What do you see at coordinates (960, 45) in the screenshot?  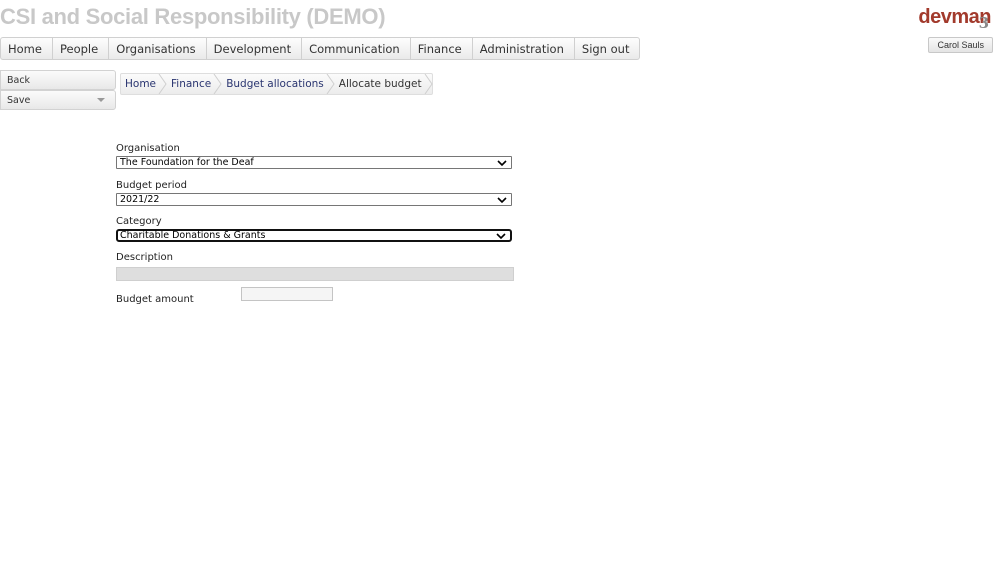 I see `user-button: Carol Sauls` at bounding box center [960, 45].